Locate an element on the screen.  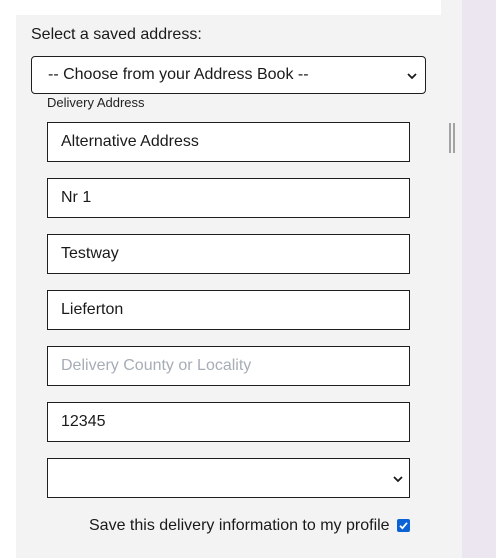
delivery-street-value: Testway is located at coordinates (90, 253).